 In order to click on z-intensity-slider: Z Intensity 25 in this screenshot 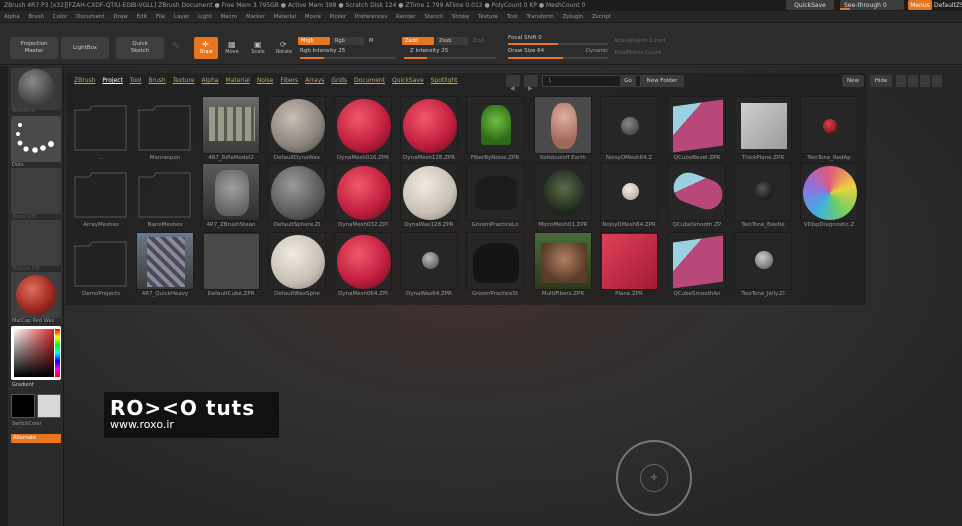, I will do `click(429, 51)`.